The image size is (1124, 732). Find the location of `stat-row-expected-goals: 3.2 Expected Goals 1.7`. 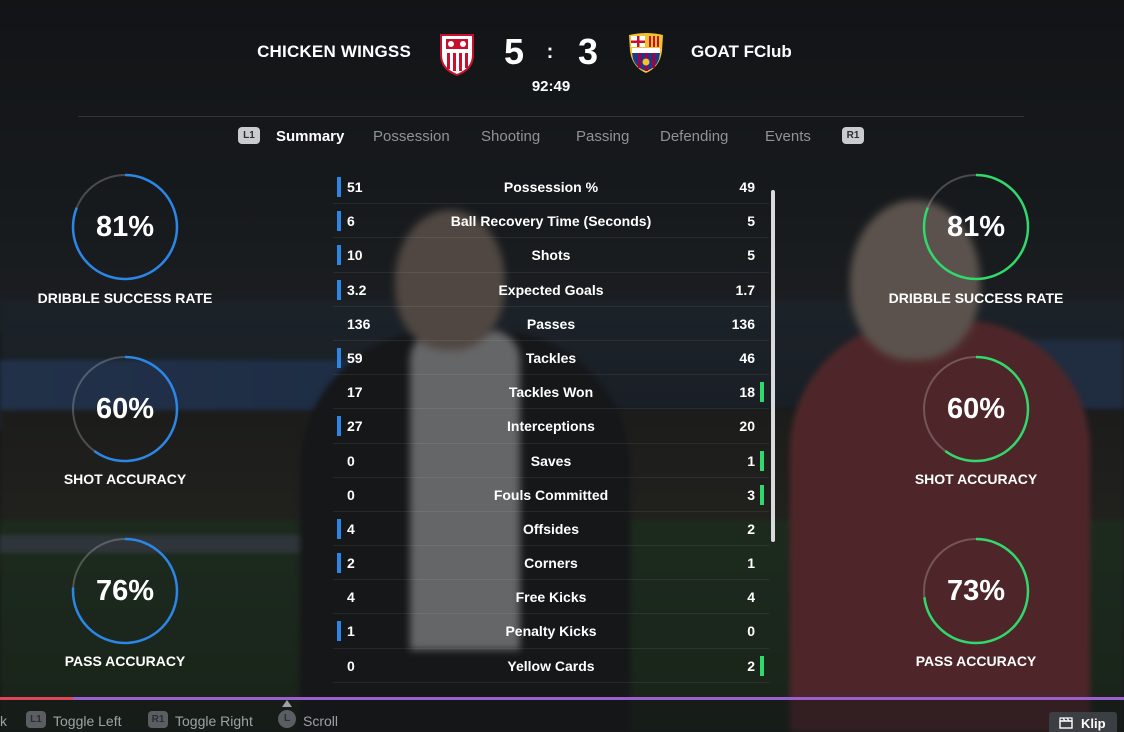

stat-row-expected-goals: 3.2 Expected Goals 1.7 is located at coordinates (551, 290).